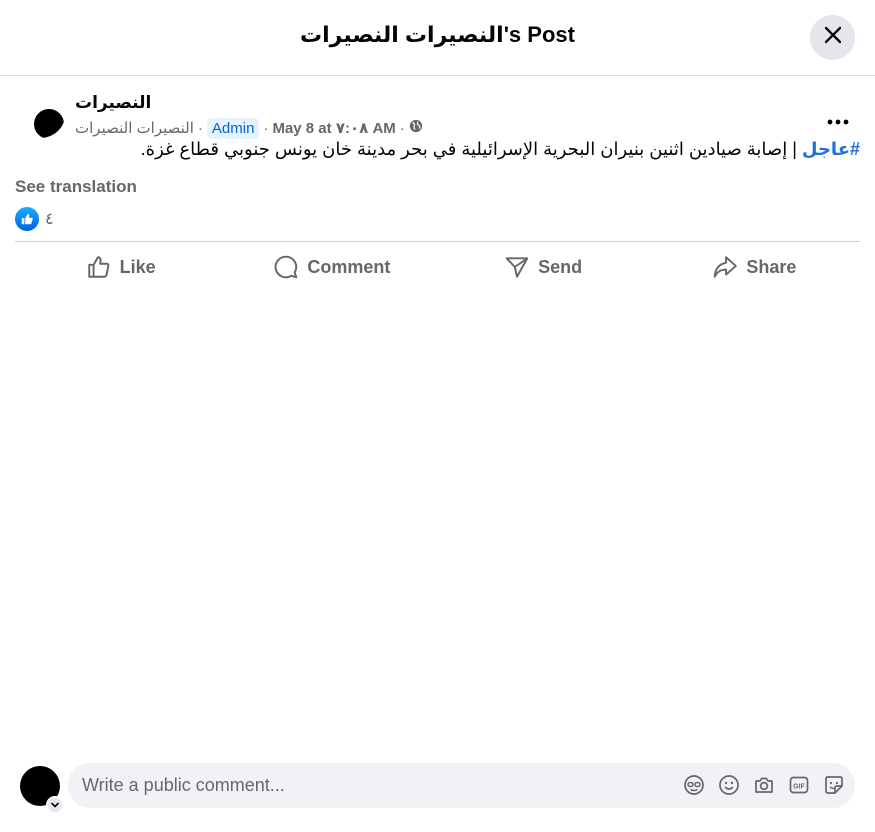  I want to click on like-button: Like, so click(120, 267).